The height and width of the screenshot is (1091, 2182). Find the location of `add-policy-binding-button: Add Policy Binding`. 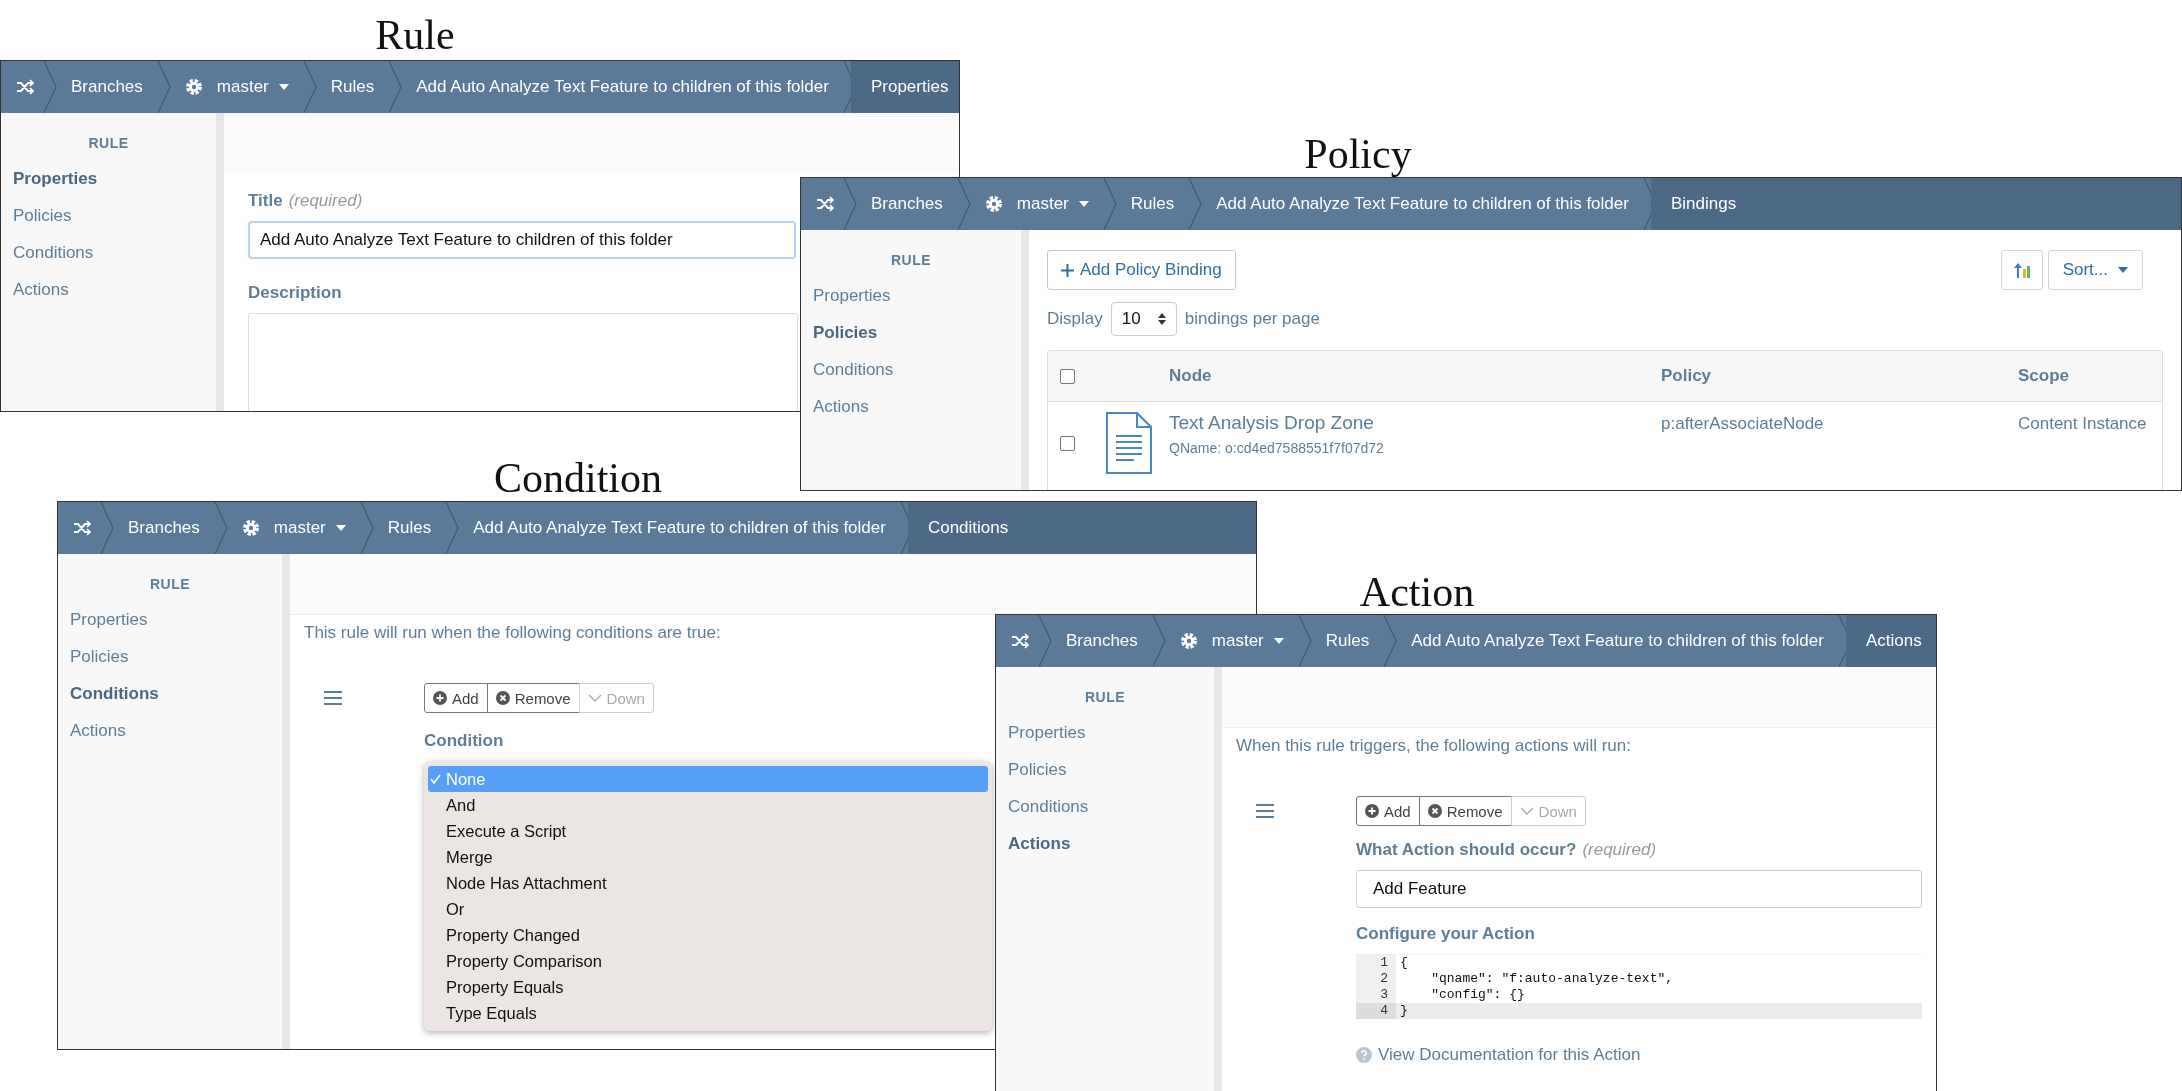

add-policy-binding-button: Add Policy Binding is located at coordinates (1141, 270).